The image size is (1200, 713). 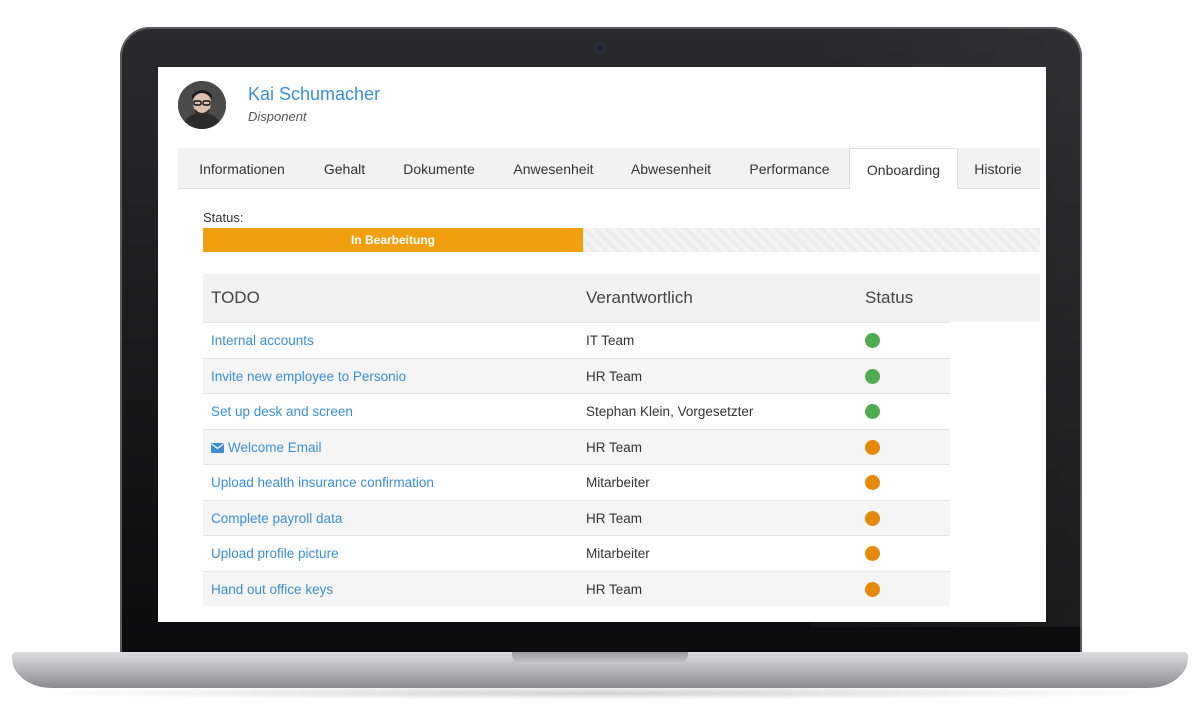 What do you see at coordinates (576, 340) in the screenshot?
I see `table-row: Internal accounts IT Team` at bounding box center [576, 340].